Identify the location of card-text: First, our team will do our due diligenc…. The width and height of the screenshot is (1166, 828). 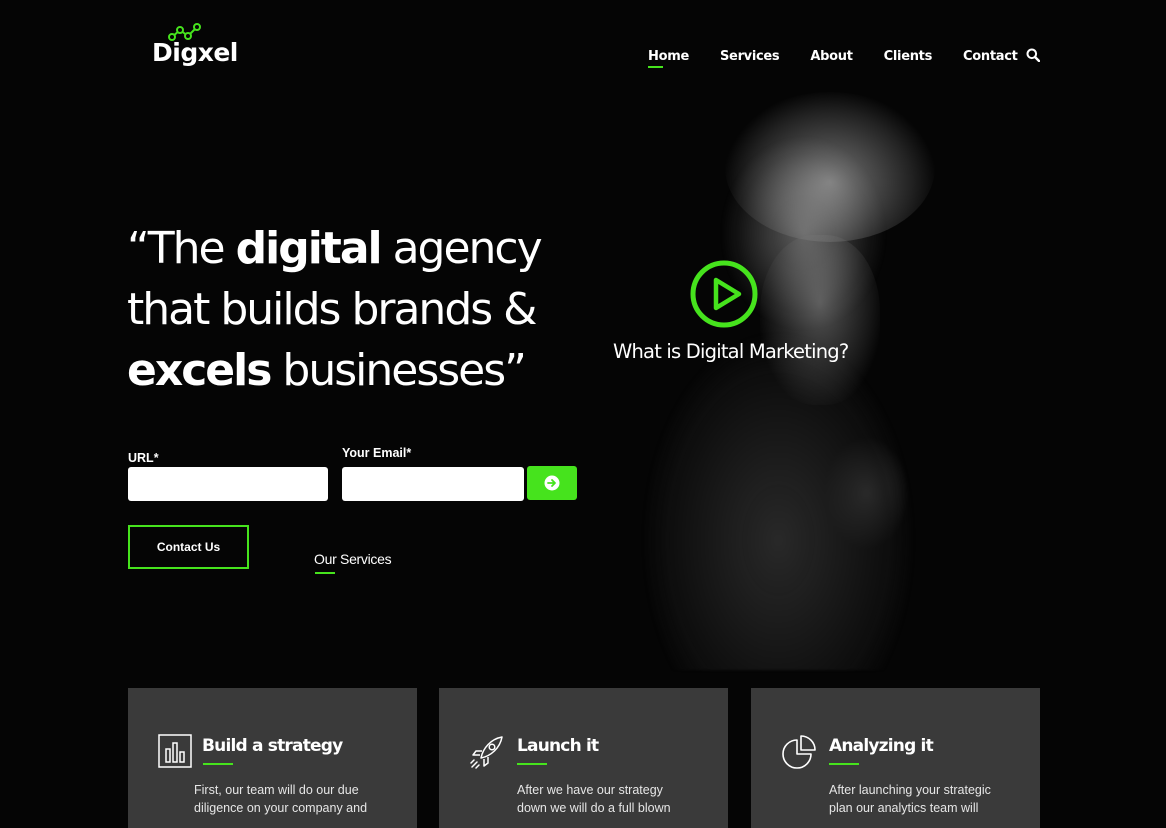
(281, 799).